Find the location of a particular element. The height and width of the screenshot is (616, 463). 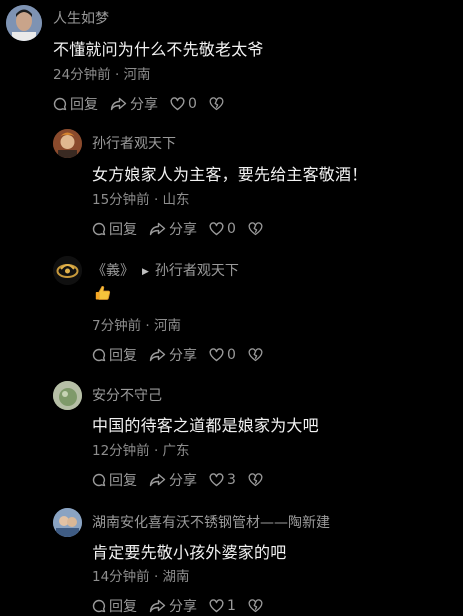

comment-meta: 12分钟前 · 广东 is located at coordinates (141, 451).